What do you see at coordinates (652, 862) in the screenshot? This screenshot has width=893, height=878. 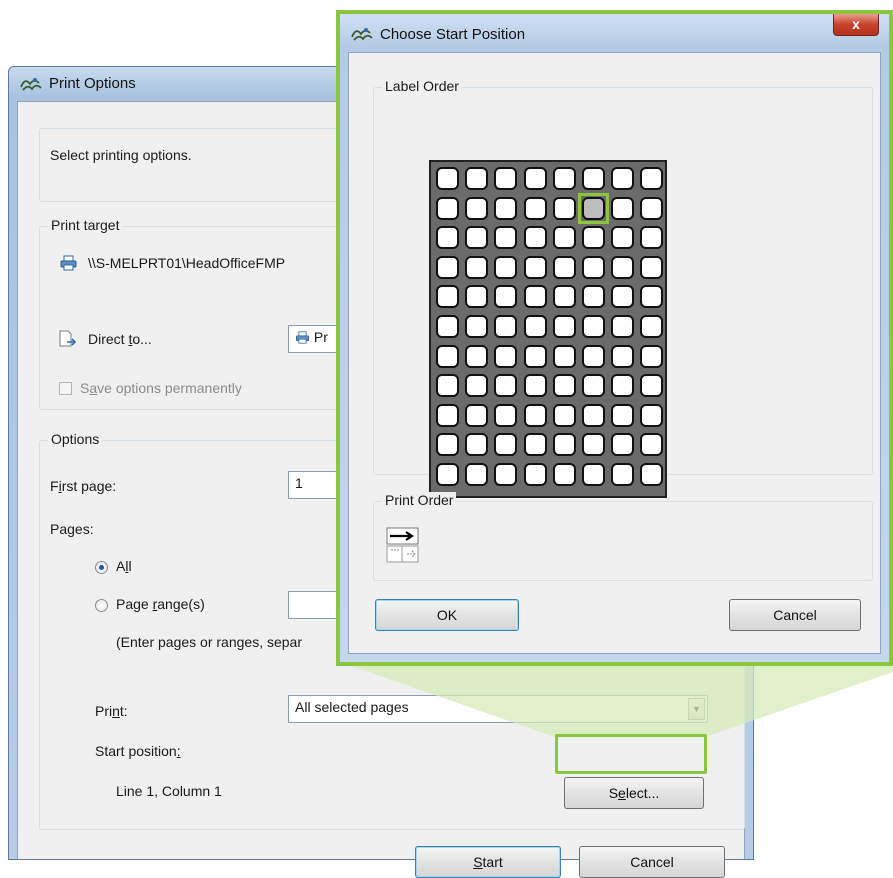 I see `po-cancel-button: Cancel` at bounding box center [652, 862].